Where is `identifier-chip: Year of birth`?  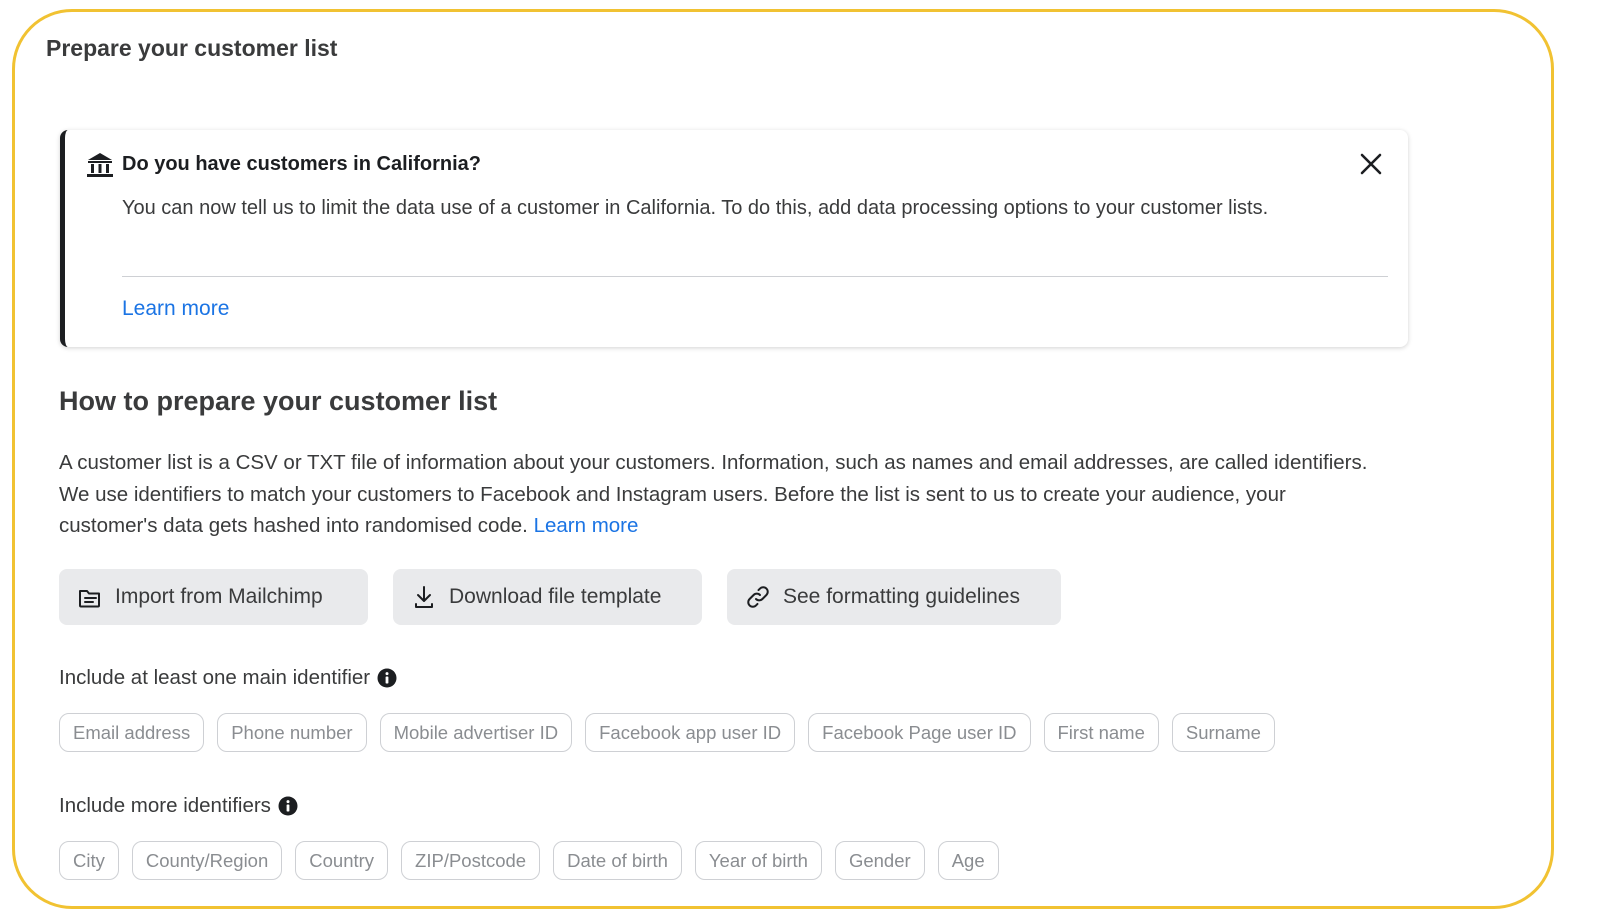 identifier-chip: Year of birth is located at coordinates (758, 860).